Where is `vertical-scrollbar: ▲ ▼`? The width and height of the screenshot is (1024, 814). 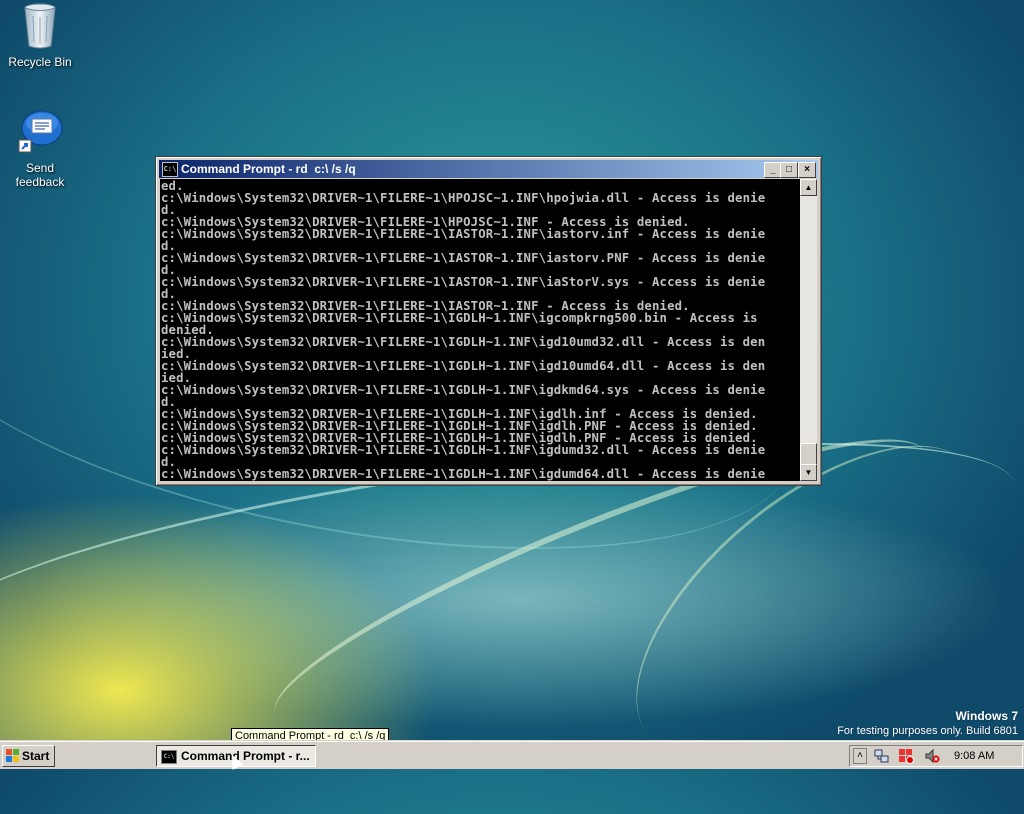
vertical-scrollbar: ▲ ▼ is located at coordinates (808, 330).